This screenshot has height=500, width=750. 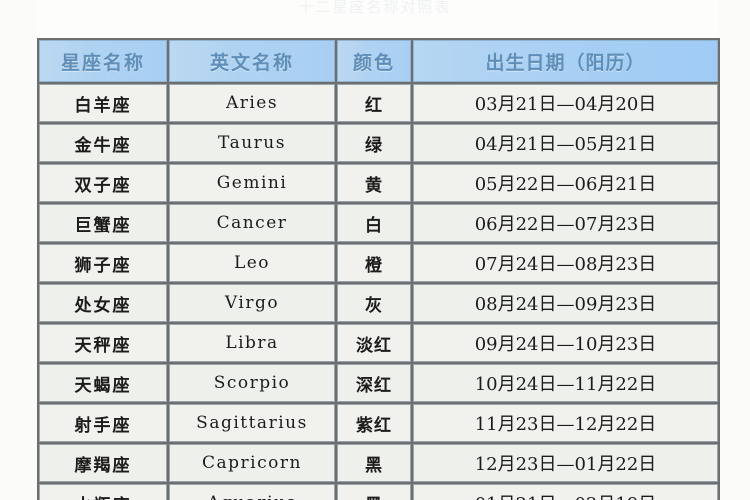 I want to click on table-row: 金牛座 Taurus 绿 04月21日—05月21日, so click(x=378, y=143).